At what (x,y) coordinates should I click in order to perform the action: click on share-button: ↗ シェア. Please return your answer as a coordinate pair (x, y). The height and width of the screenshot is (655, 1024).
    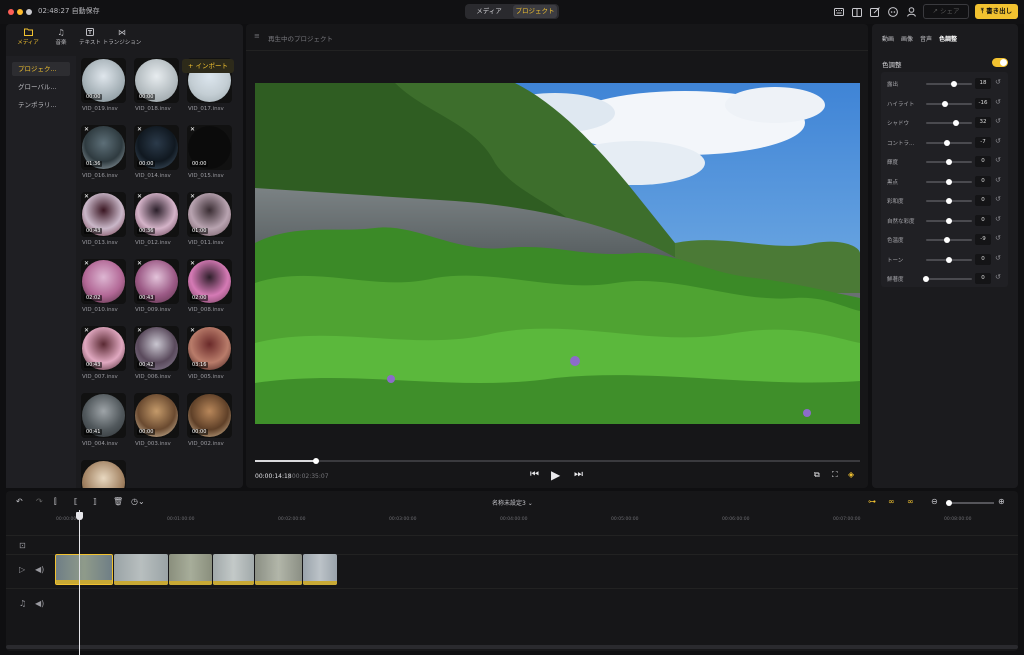
    Looking at the image, I should click on (946, 11).